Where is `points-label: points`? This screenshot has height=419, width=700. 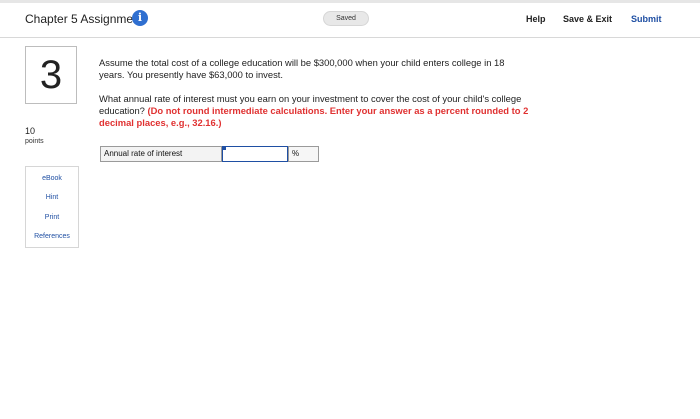 points-label: points is located at coordinates (34, 141).